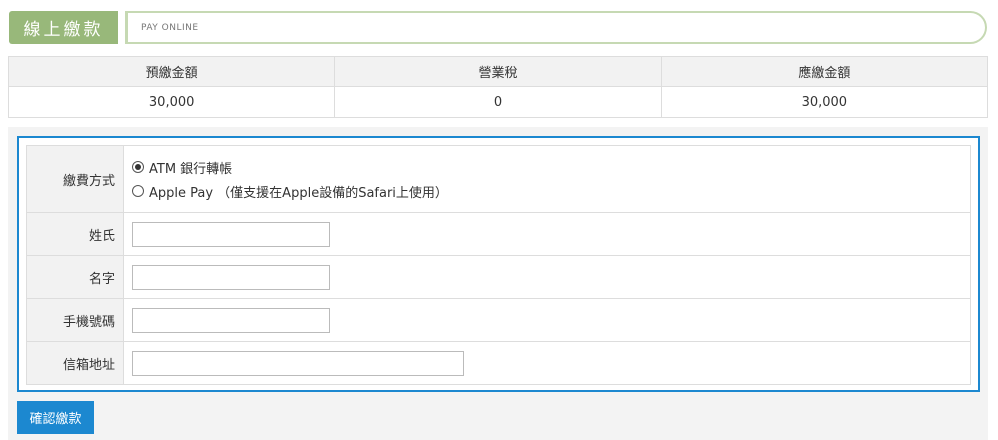 The height and width of the screenshot is (440, 998). I want to click on email-row: 信箱地址, so click(498, 363).